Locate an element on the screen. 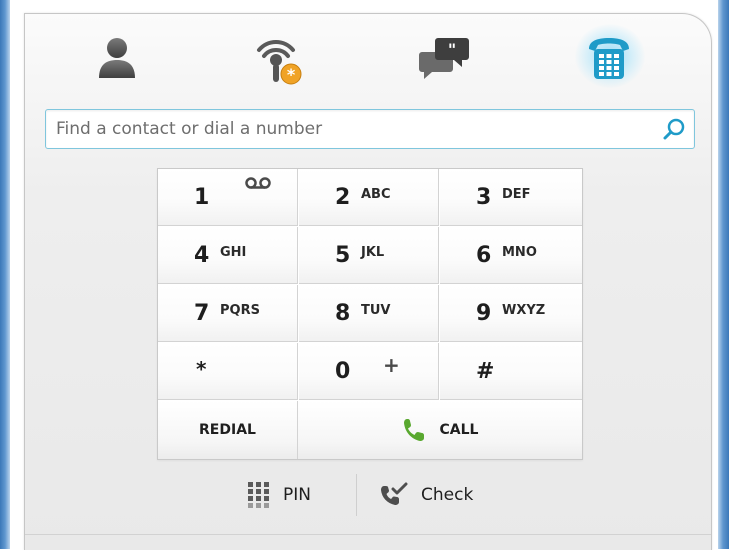 This screenshot has height=550, width=729. keypad-grid-icon is located at coordinates (258, 495).